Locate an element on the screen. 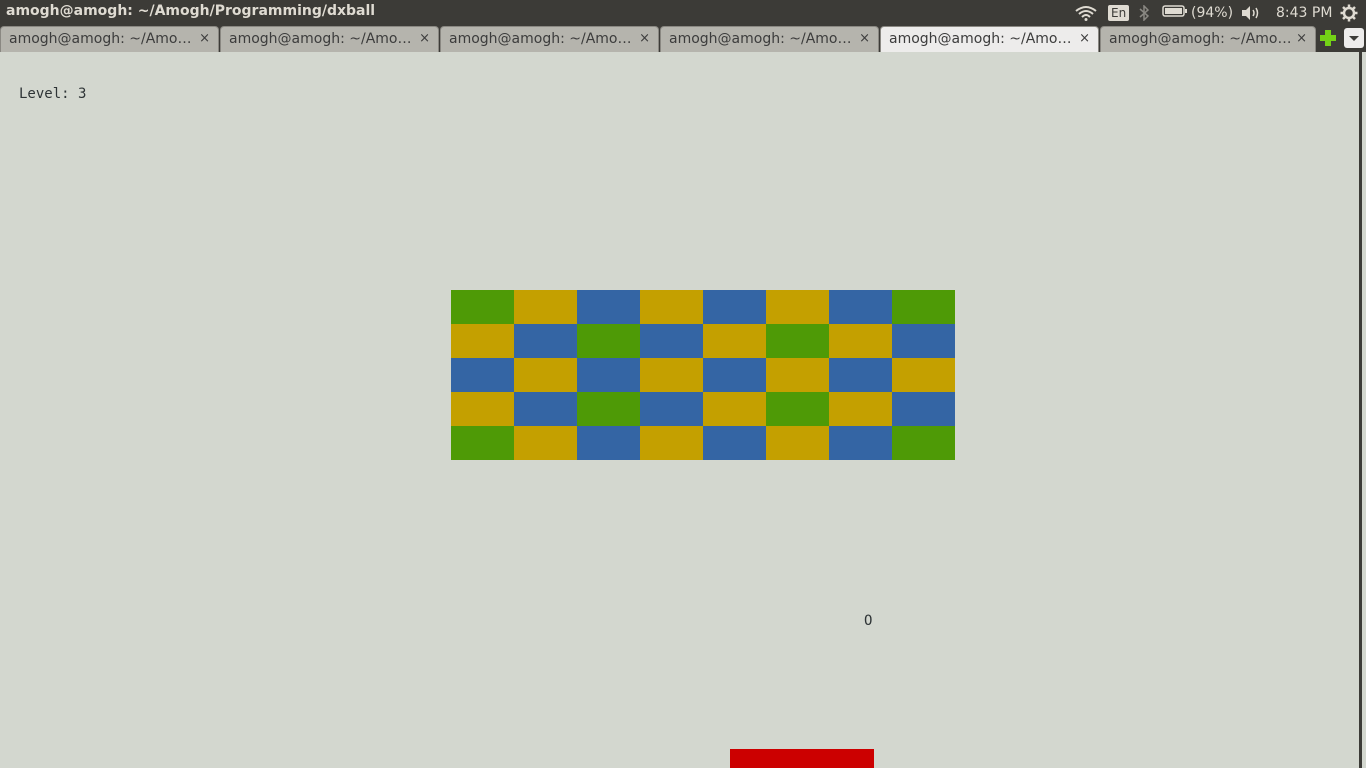  new-tab-plus-icon is located at coordinates (1328, 38).